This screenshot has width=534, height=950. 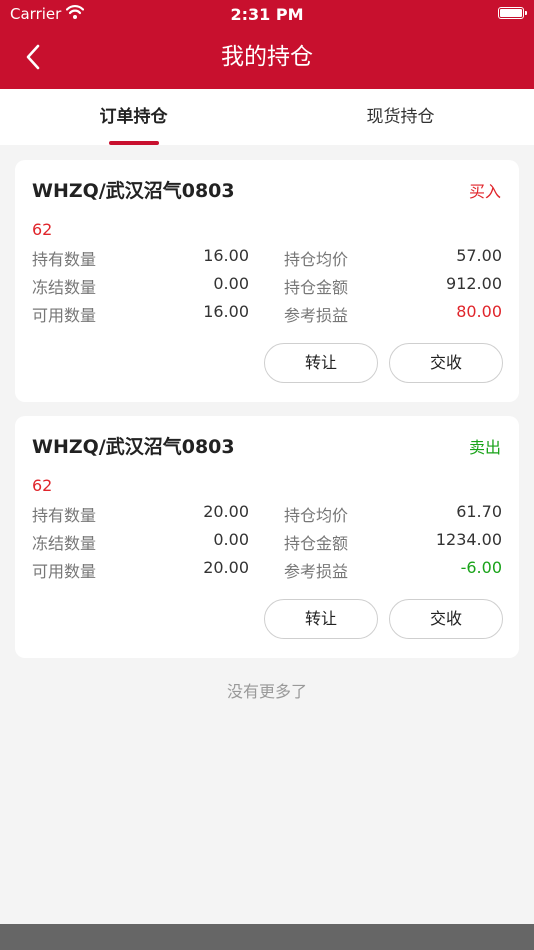 What do you see at coordinates (226, 511) in the screenshot?
I see `held-qty-value: 20.00` at bounding box center [226, 511].